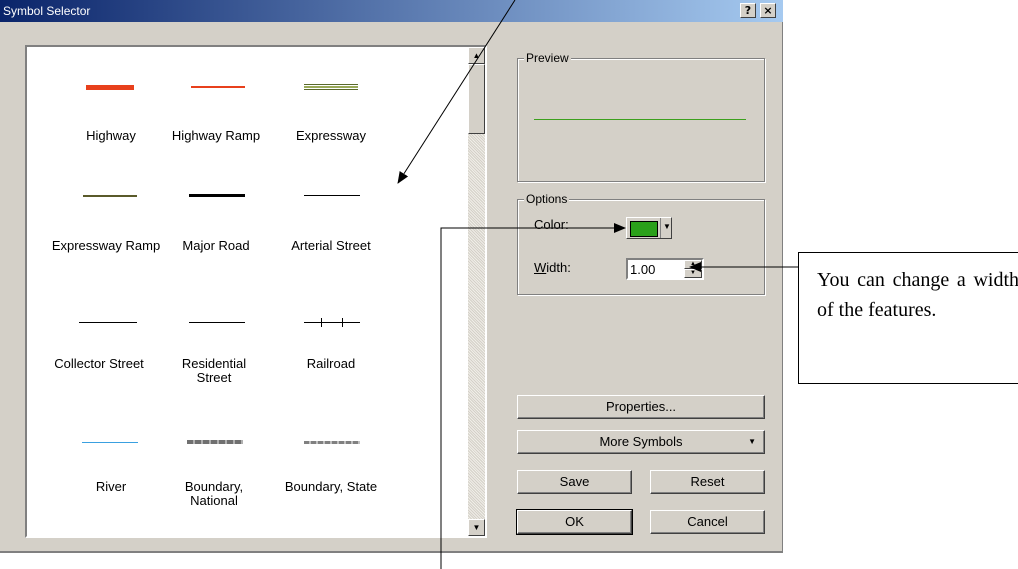  I want to click on arrow-to-symbols, so click(456, 92).